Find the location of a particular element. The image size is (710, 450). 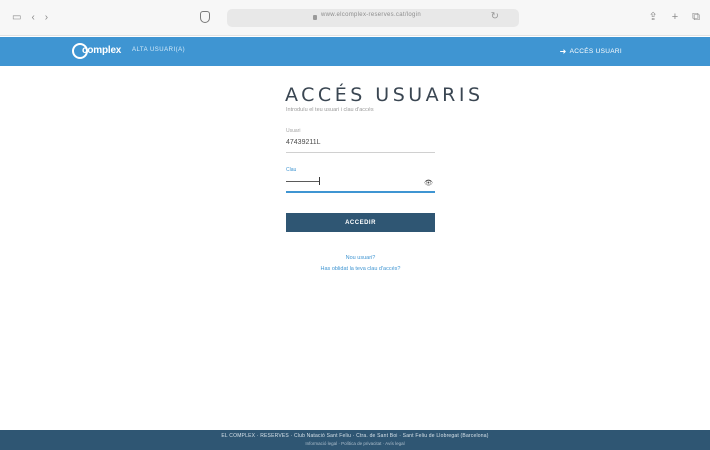

share-icon: ⇪ is located at coordinates (652, 17).